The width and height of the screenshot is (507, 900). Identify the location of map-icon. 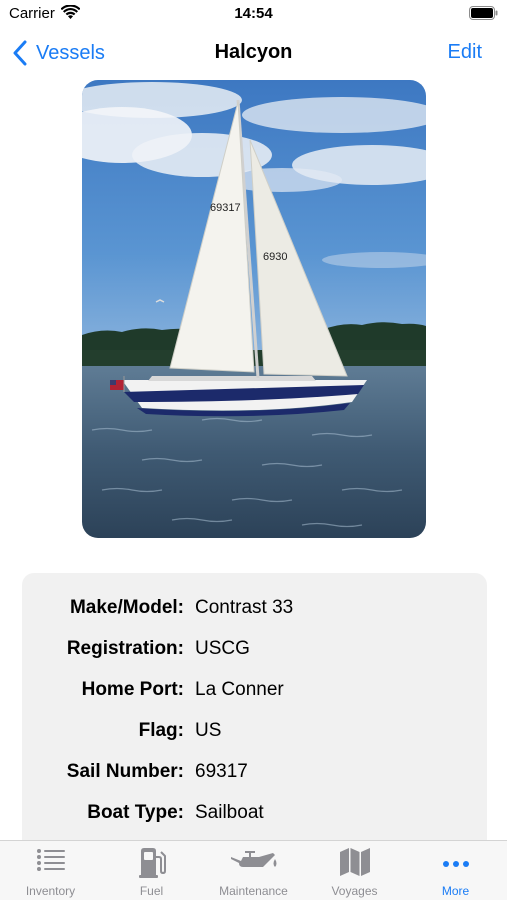
(354, 862).